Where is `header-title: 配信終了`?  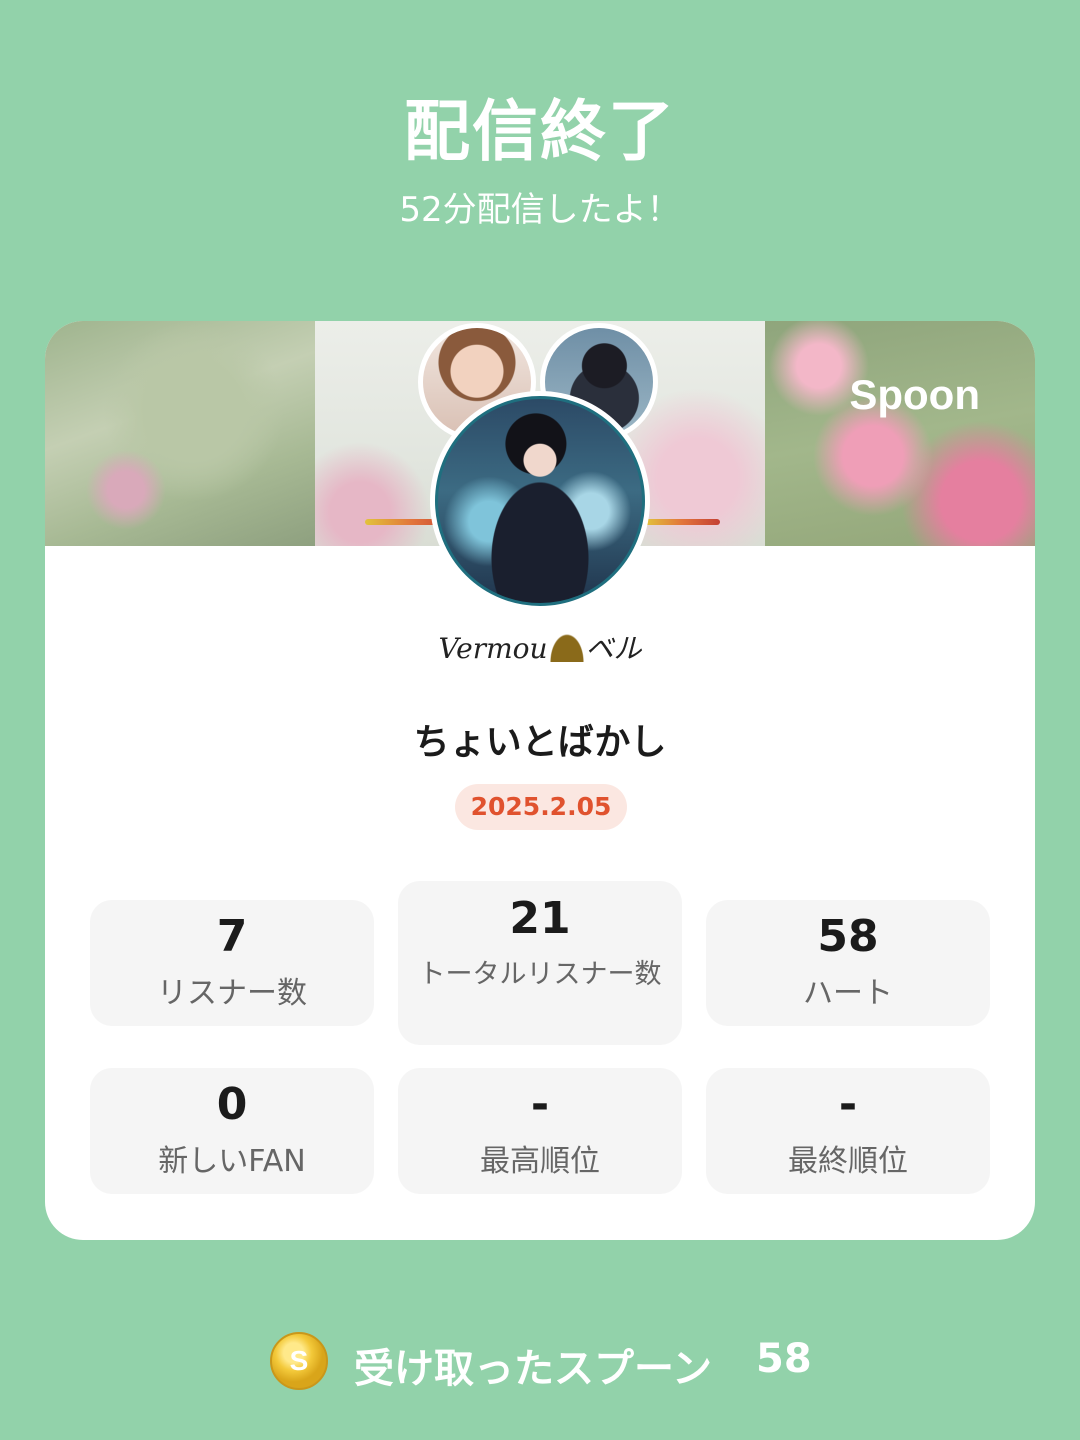
header-title: 配信終了 is located at coordinates (540, 131).